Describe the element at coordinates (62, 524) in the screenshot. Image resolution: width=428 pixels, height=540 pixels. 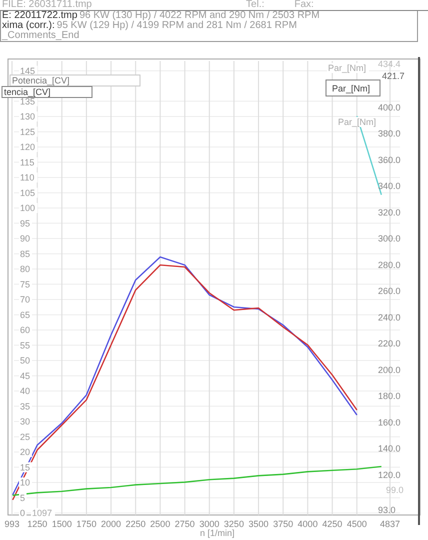
I see `axis-label: 1500` at that location.